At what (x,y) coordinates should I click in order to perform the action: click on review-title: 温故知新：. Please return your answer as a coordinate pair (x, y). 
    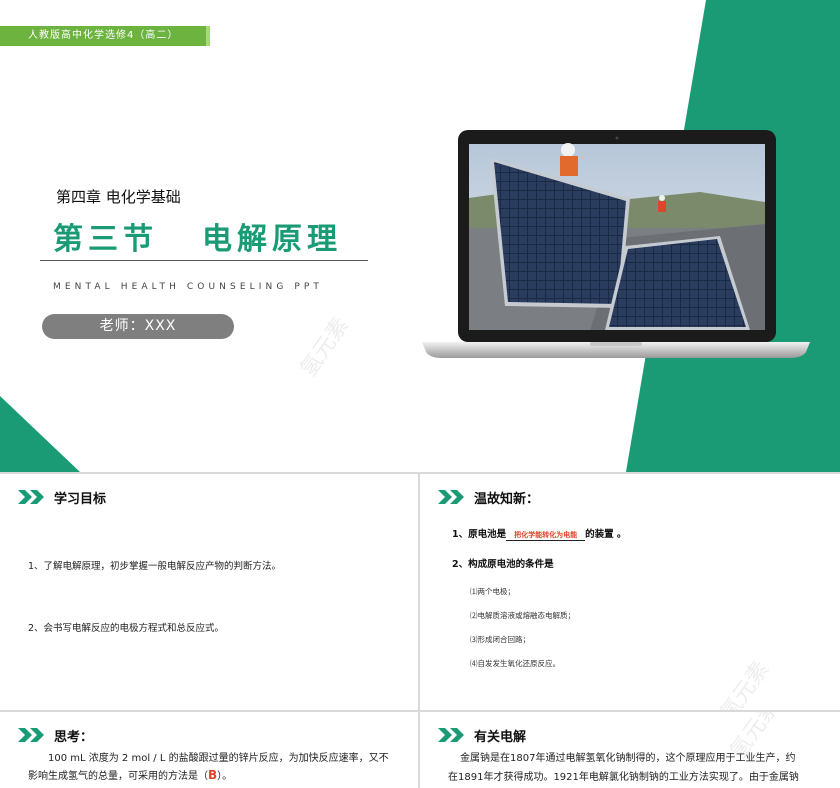
    Looking at the image, I should click on (507, 499).